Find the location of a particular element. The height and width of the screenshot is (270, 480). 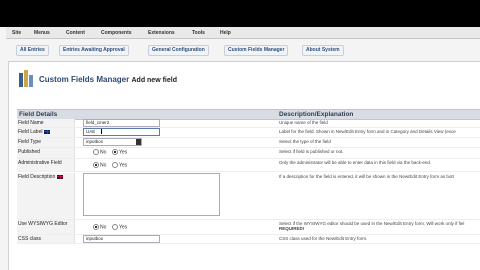

admin-no-radio: No is located at coordinates (99, 165).